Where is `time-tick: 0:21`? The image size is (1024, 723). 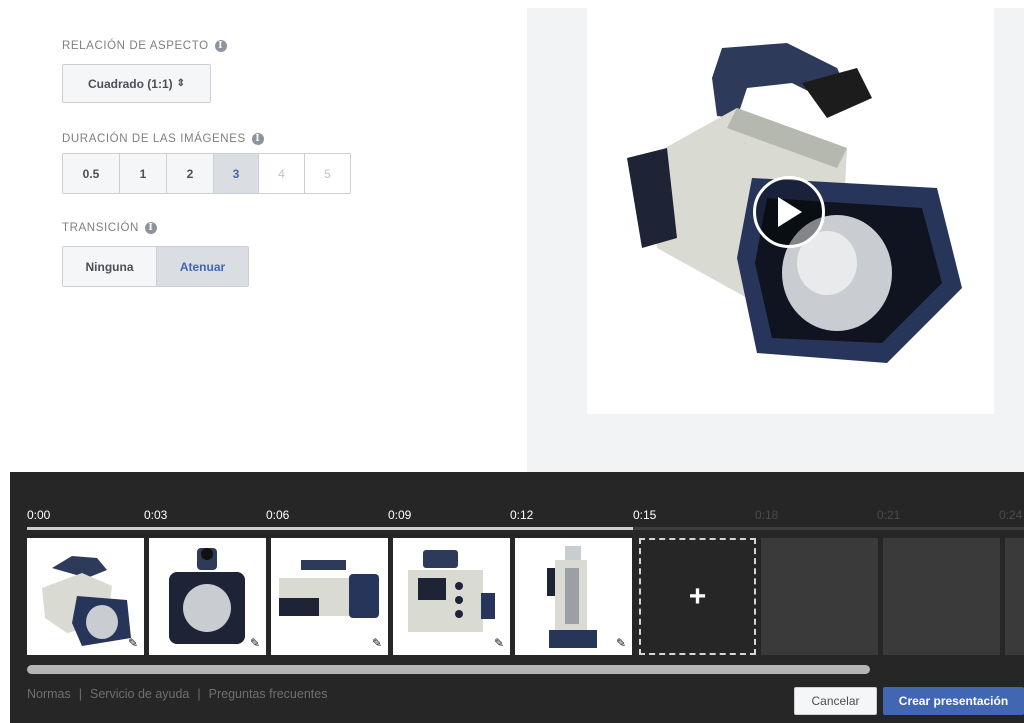 time-tick: 0:21 is located at coordinates (889, 515).